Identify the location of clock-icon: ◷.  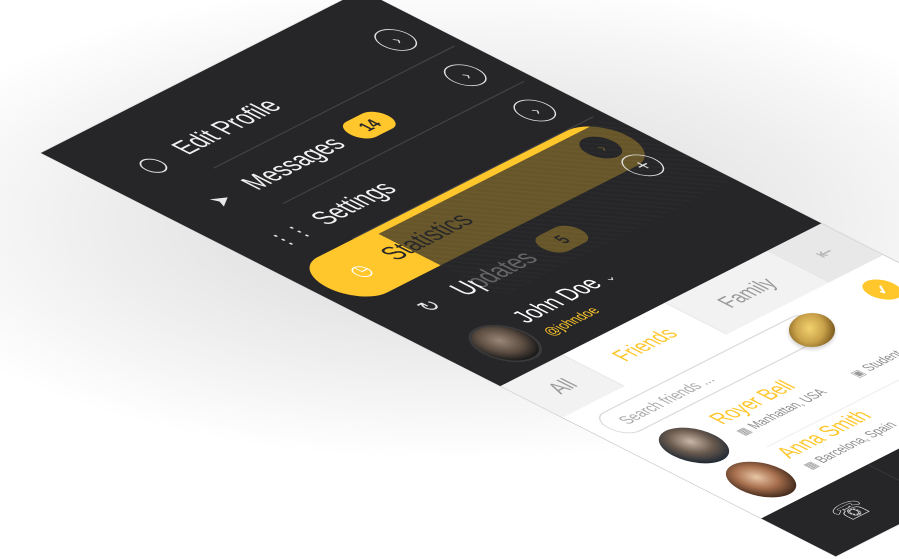
(360, 270).